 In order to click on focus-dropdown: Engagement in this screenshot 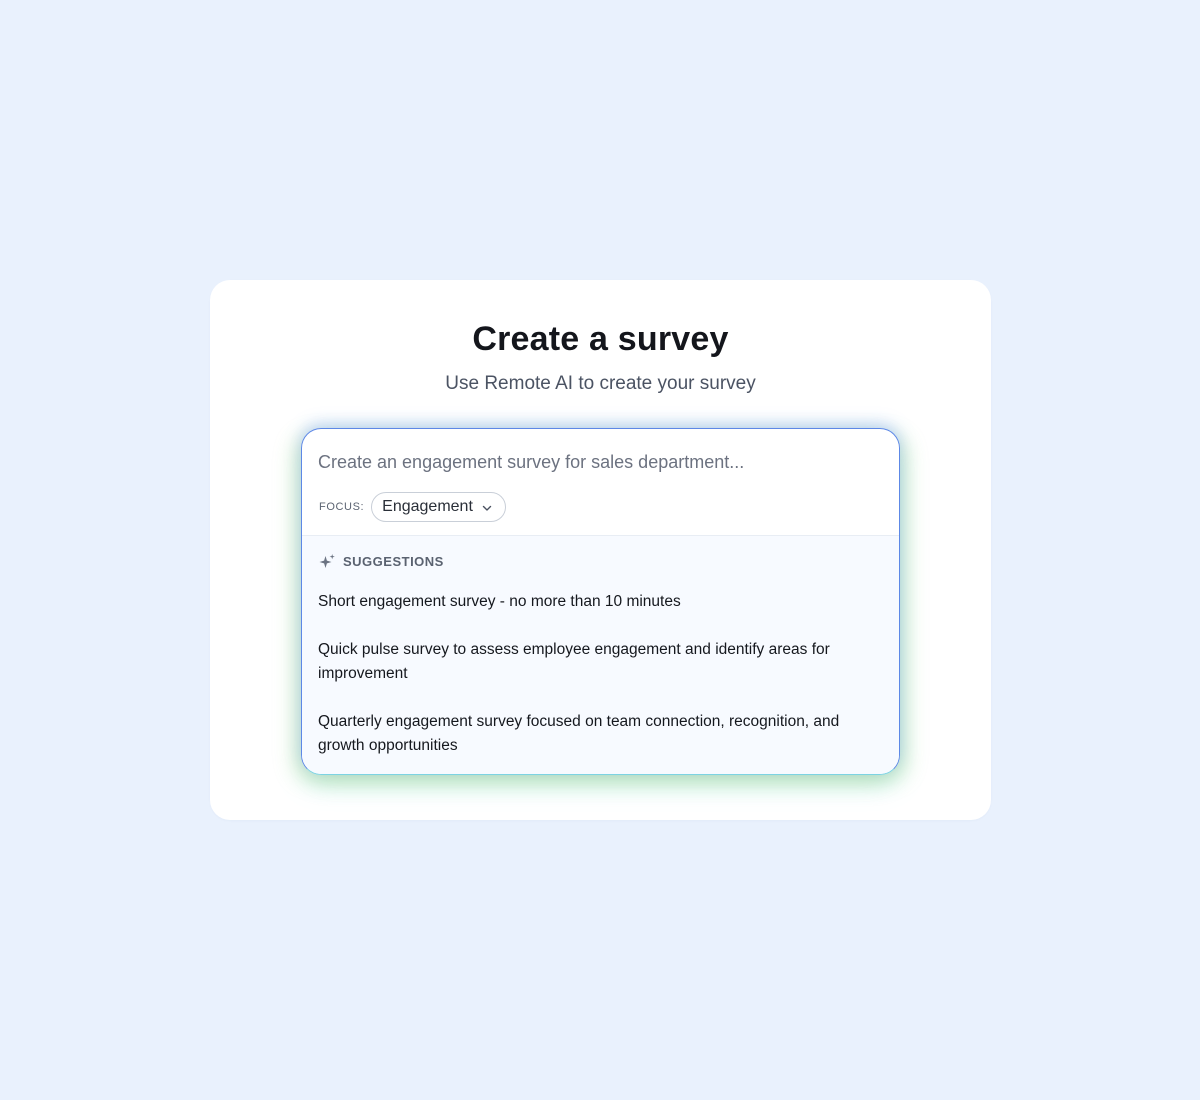, I will do `click(438, 507)`.